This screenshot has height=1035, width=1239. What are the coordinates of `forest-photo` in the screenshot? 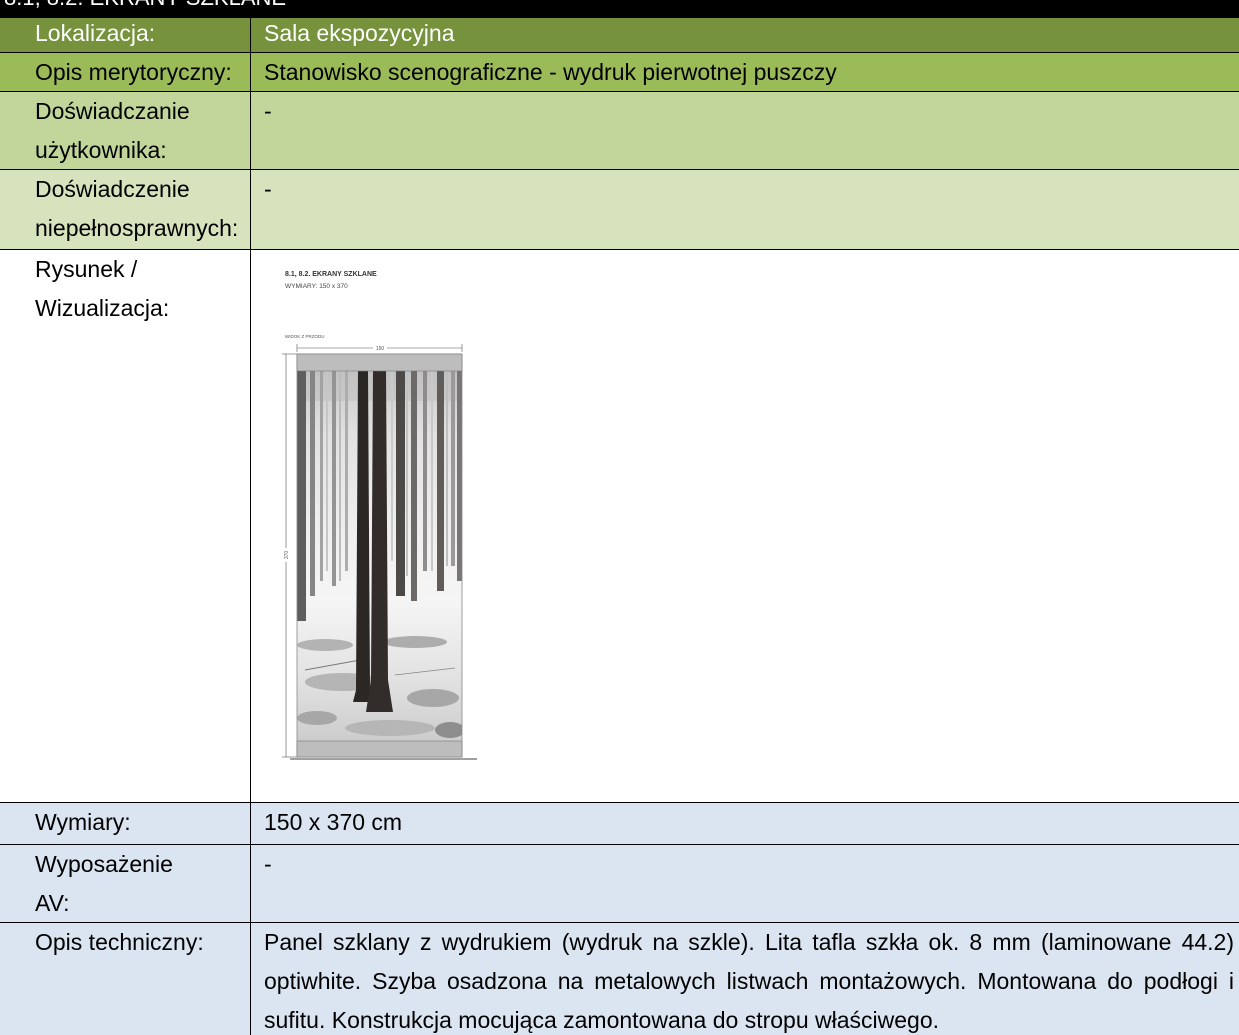 It's located at (379, 556).